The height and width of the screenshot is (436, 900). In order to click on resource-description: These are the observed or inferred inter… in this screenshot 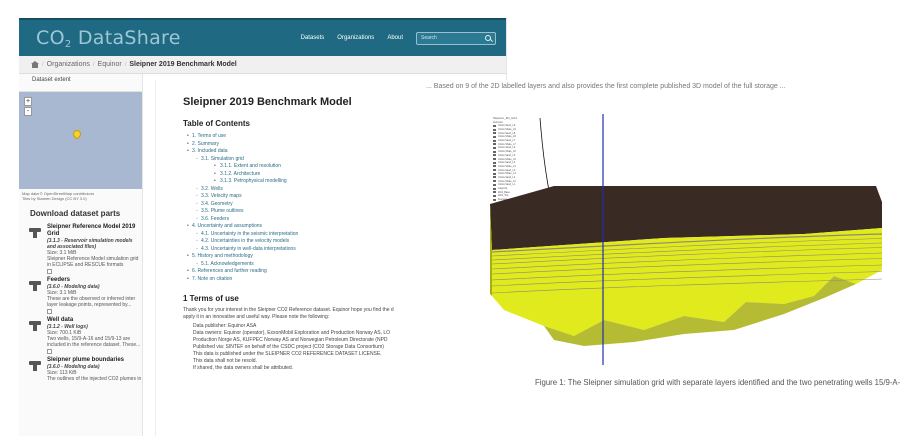, I will do `click(91, 302)`.